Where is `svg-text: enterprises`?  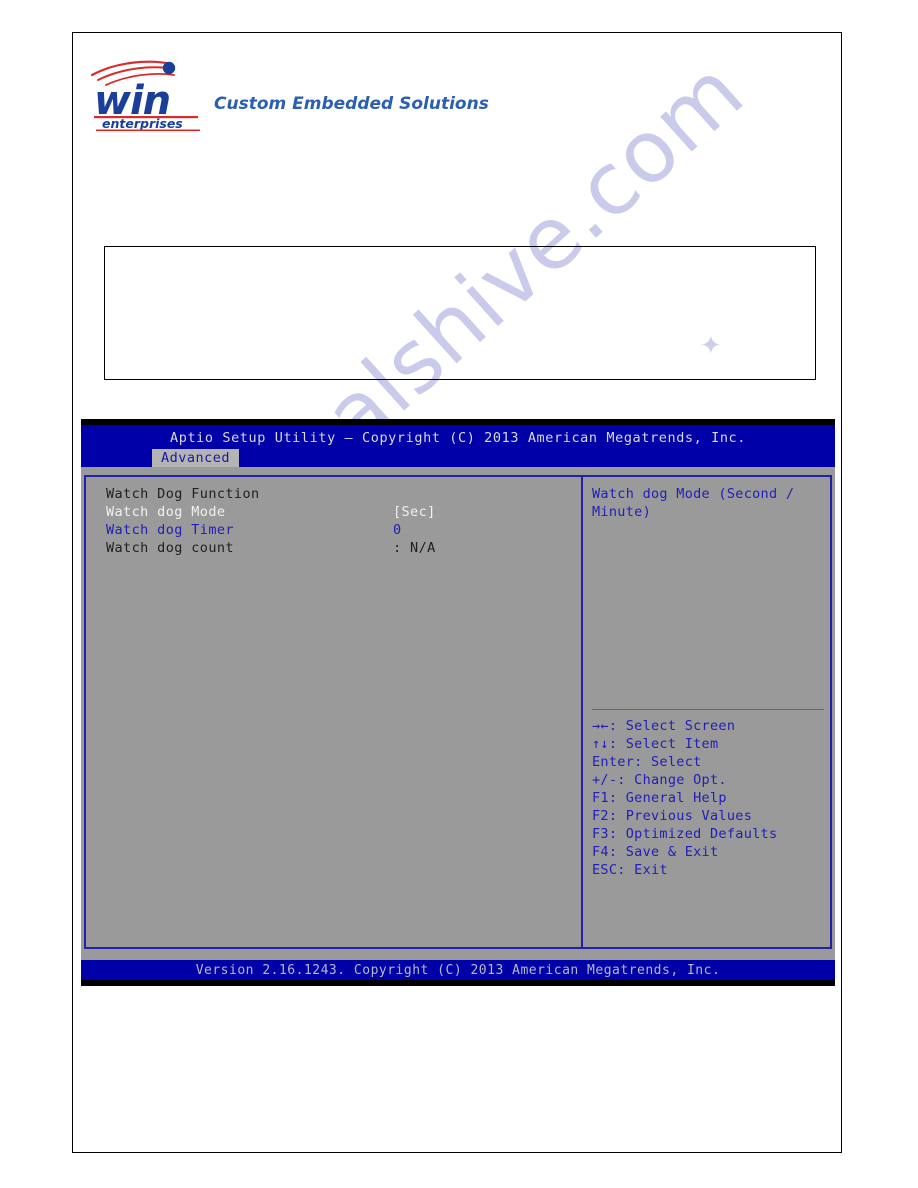
svg-text: enterprises is located at coordinates (142, 123).